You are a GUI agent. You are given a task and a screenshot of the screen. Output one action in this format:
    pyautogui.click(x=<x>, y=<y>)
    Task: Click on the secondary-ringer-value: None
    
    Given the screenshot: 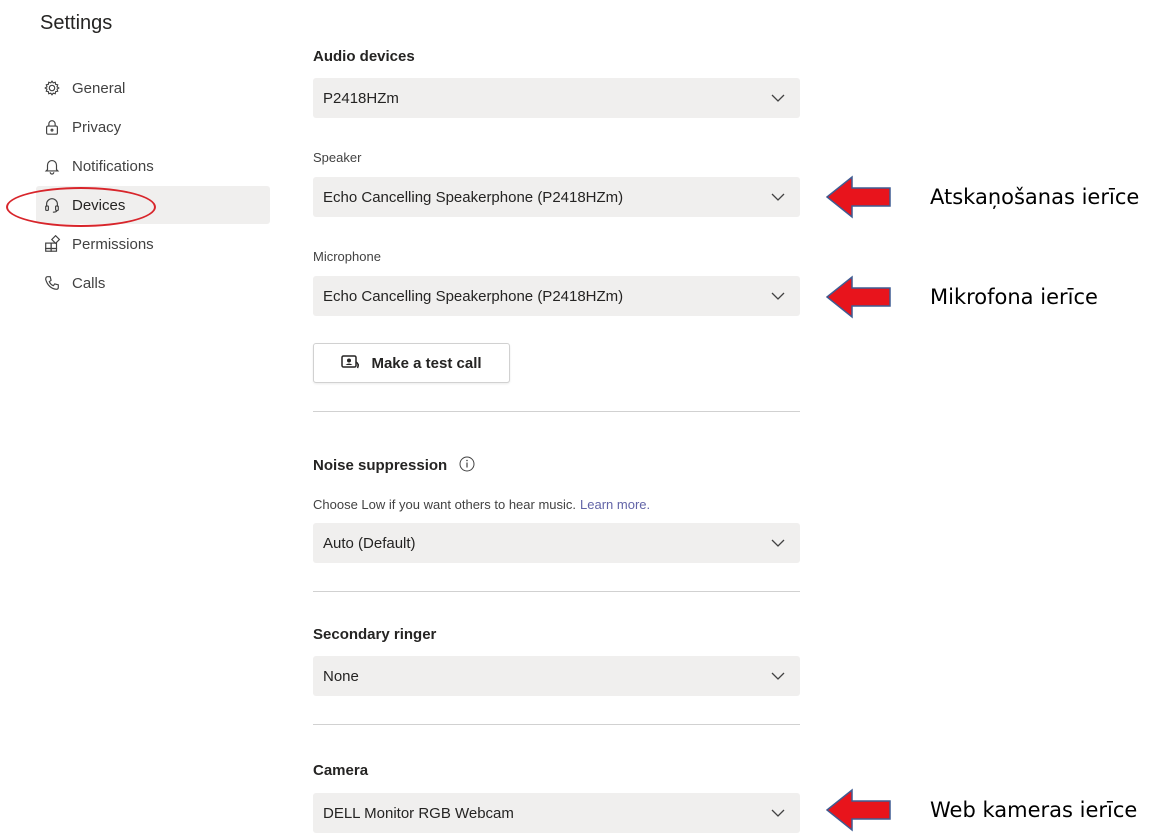 What is the action you would take?
    pyautogui.click(x=341, y=676)
    